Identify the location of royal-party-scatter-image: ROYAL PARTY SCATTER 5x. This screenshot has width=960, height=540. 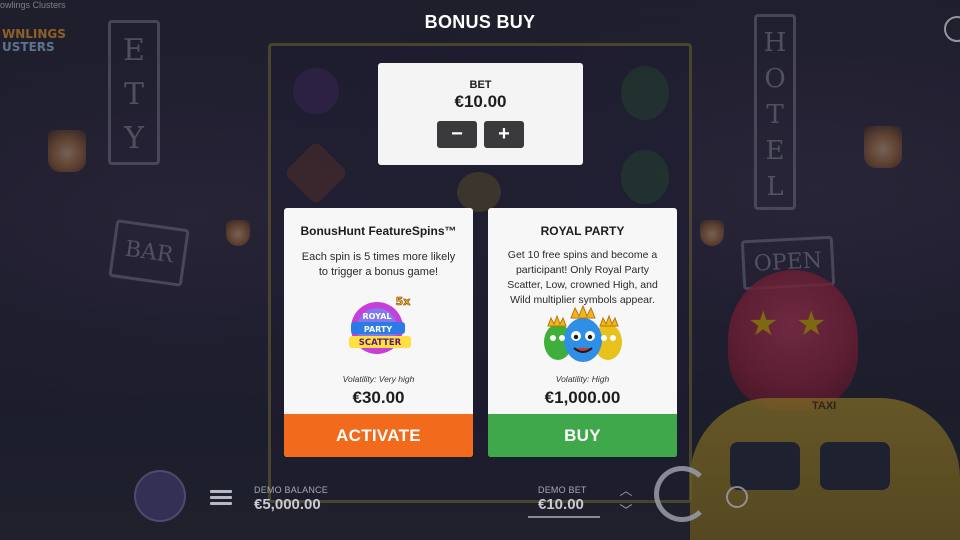
(379, 324).